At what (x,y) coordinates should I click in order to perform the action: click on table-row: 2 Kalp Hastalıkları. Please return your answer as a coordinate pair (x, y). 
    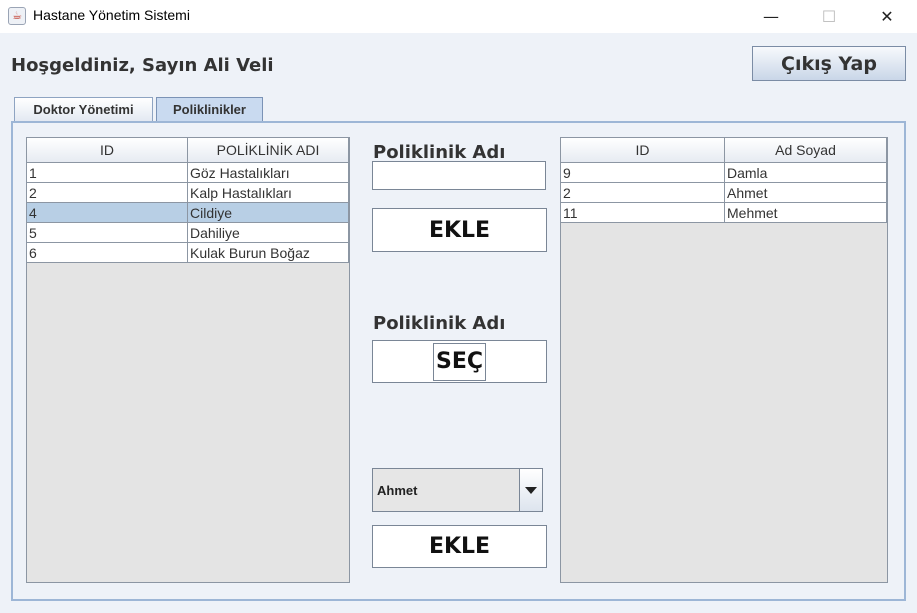
    Looking at the image, I should click on (188, 193).